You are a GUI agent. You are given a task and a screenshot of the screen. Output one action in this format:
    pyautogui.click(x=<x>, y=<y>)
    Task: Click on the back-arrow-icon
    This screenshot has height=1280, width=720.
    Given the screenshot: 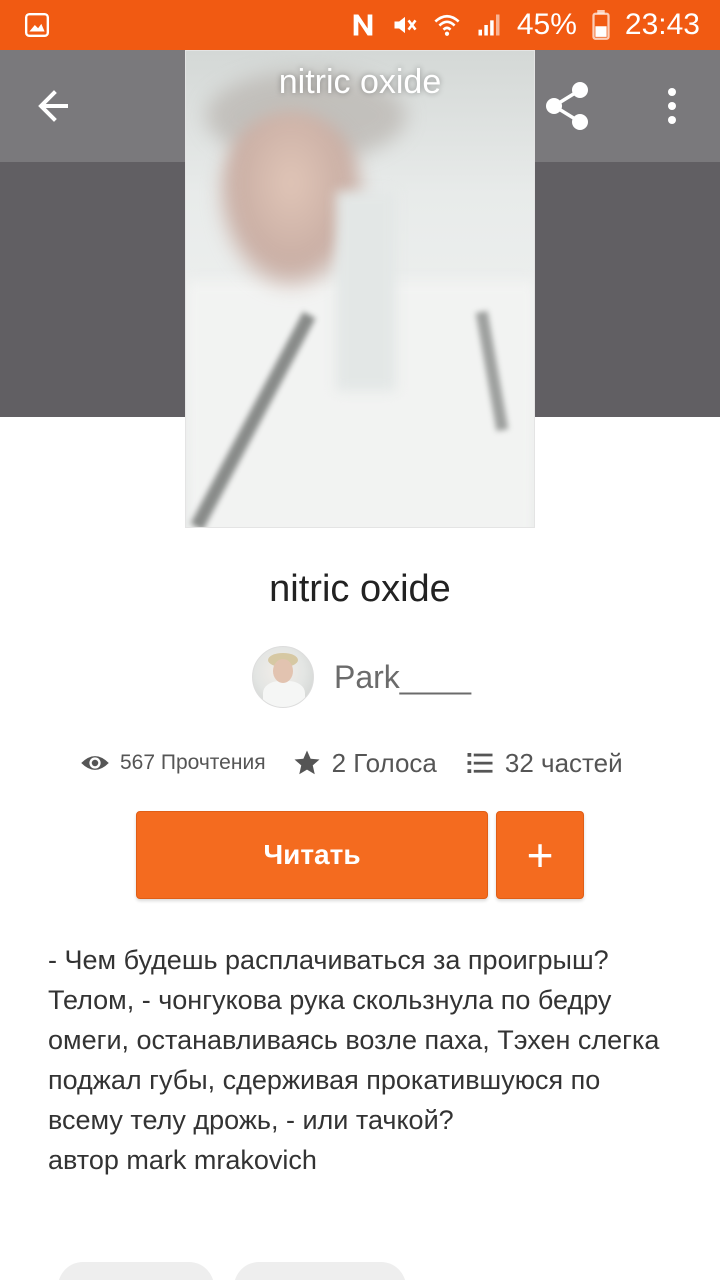 What is the action you would take?
    pyautogui.click(x=56, y=106)
    